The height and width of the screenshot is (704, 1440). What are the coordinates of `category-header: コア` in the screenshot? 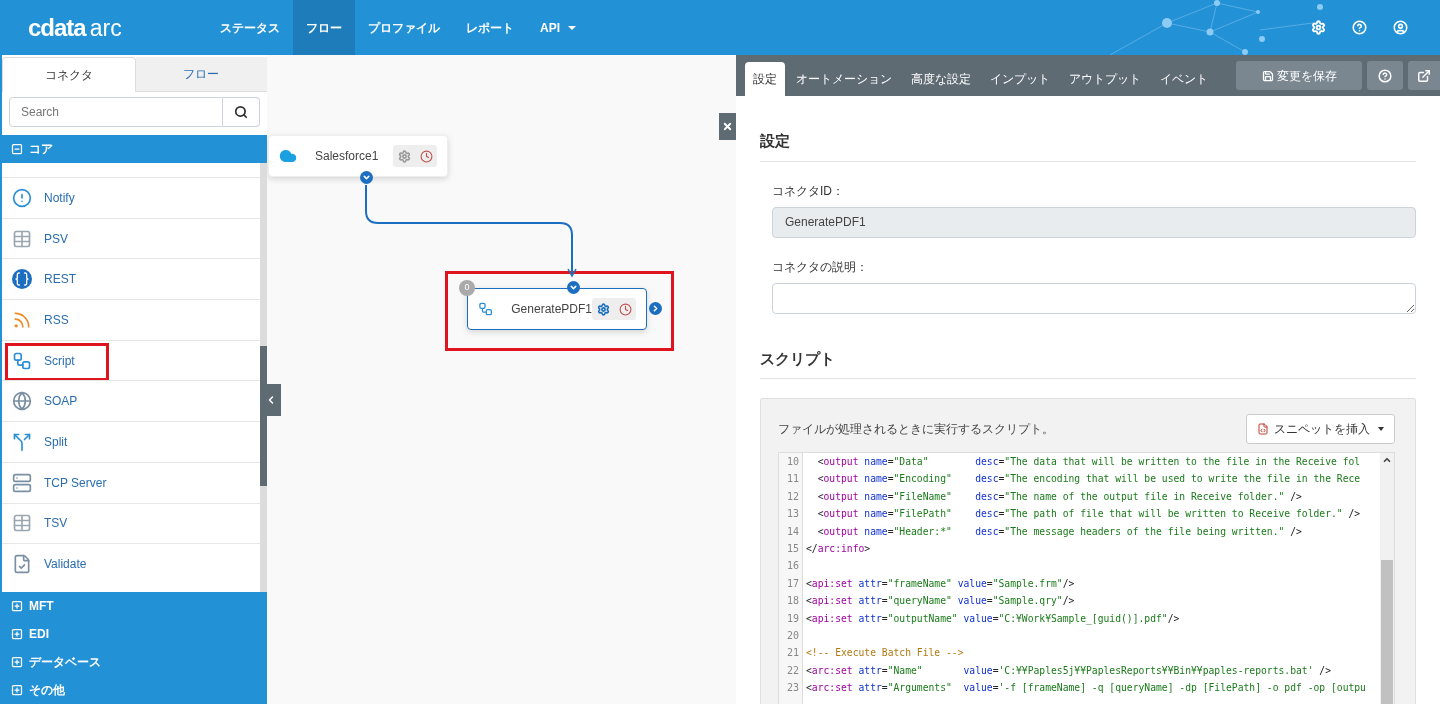 It's located at (134, 149).